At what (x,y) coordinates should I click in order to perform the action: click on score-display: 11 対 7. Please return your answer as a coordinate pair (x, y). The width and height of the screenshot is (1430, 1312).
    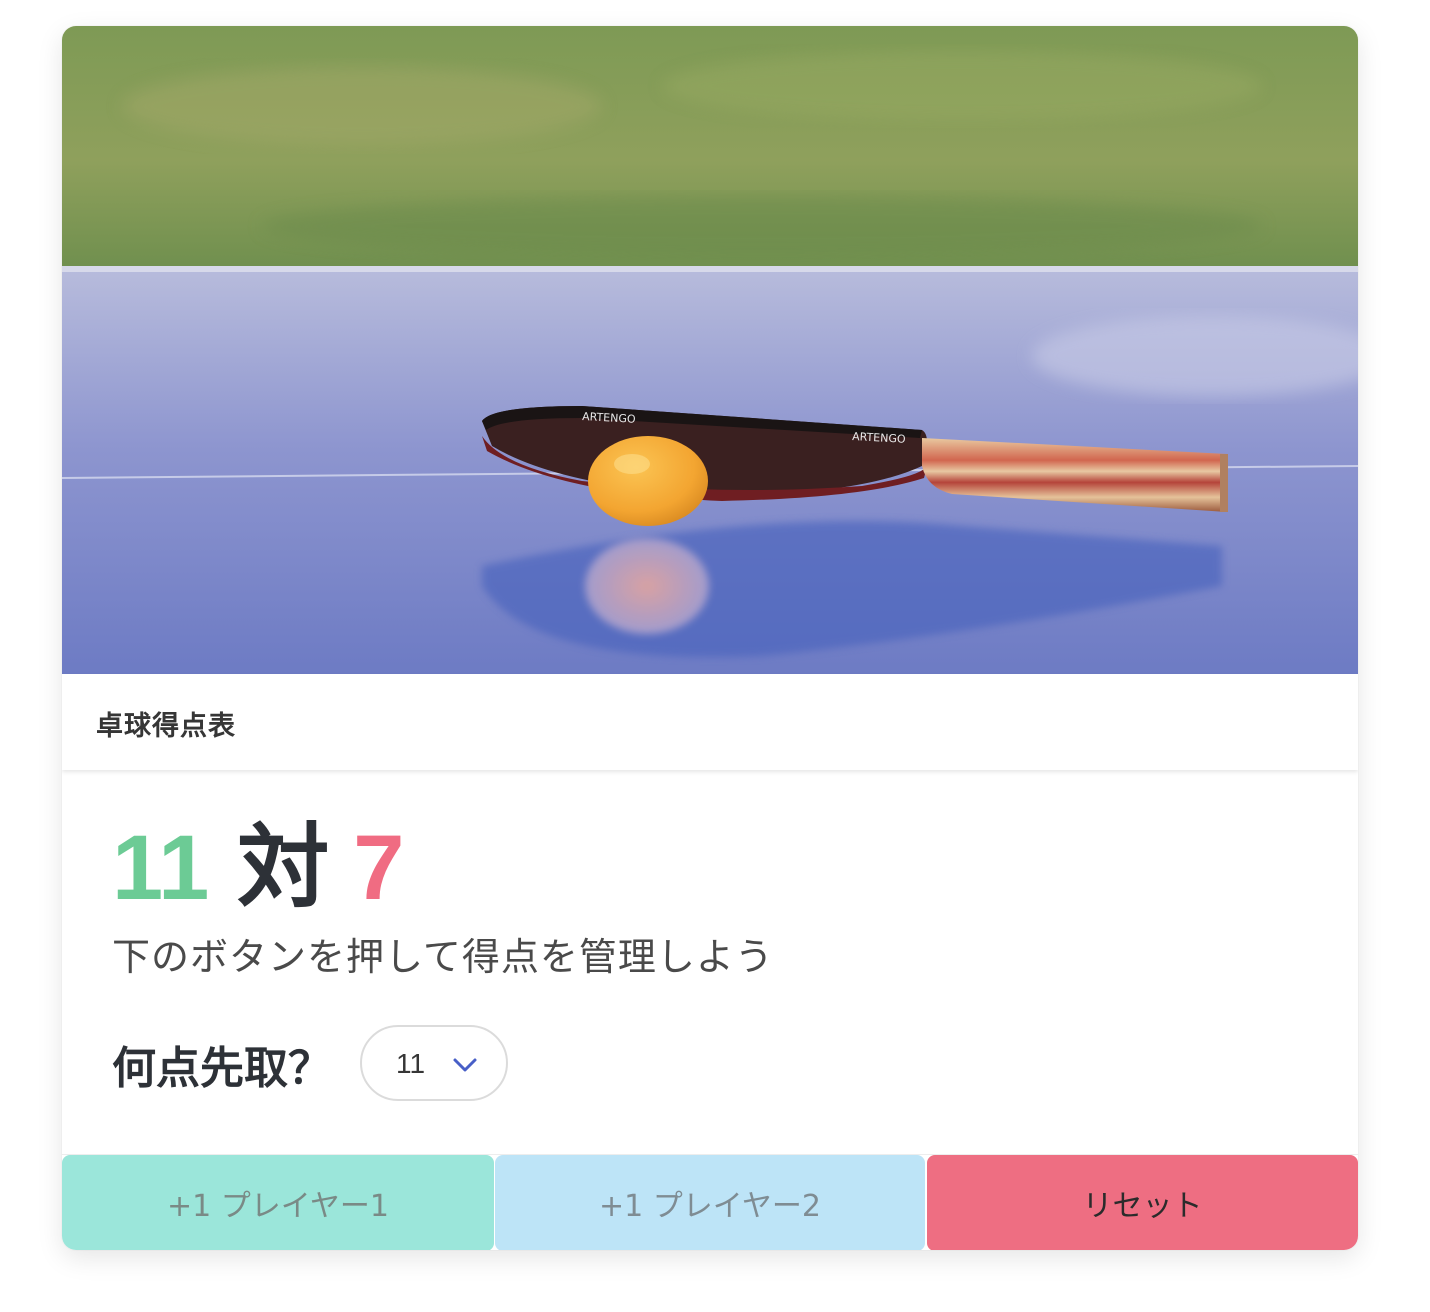
    Looking at the image, I should click on (258, 868).